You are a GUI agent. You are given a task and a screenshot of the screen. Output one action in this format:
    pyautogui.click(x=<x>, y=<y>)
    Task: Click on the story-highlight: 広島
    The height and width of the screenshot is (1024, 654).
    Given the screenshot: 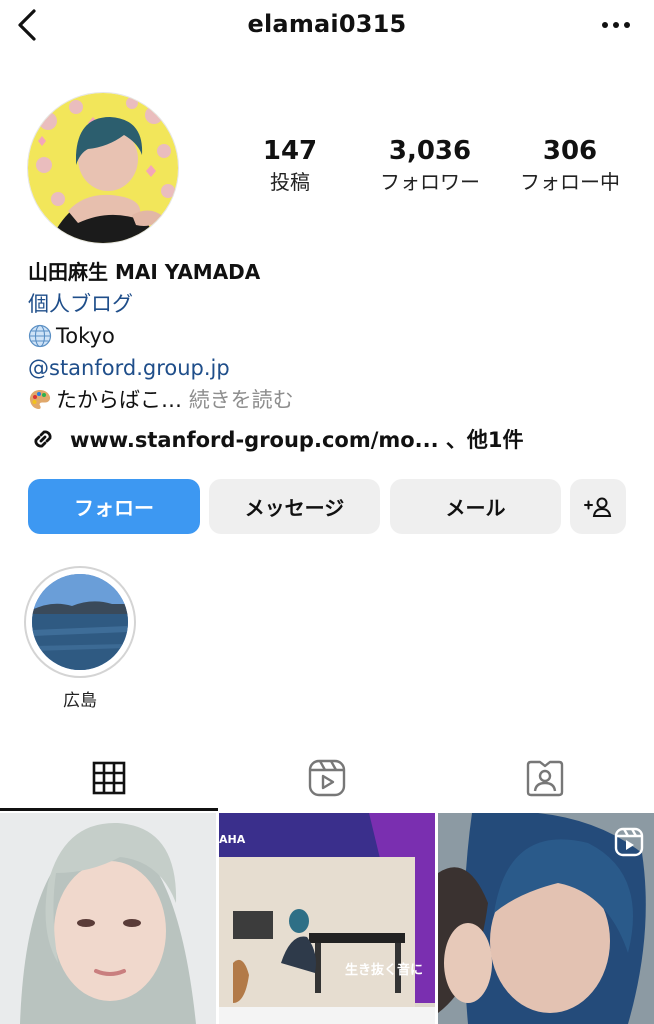 What is the action you would take?
    pyautogui.click(x=80, y=638)
    